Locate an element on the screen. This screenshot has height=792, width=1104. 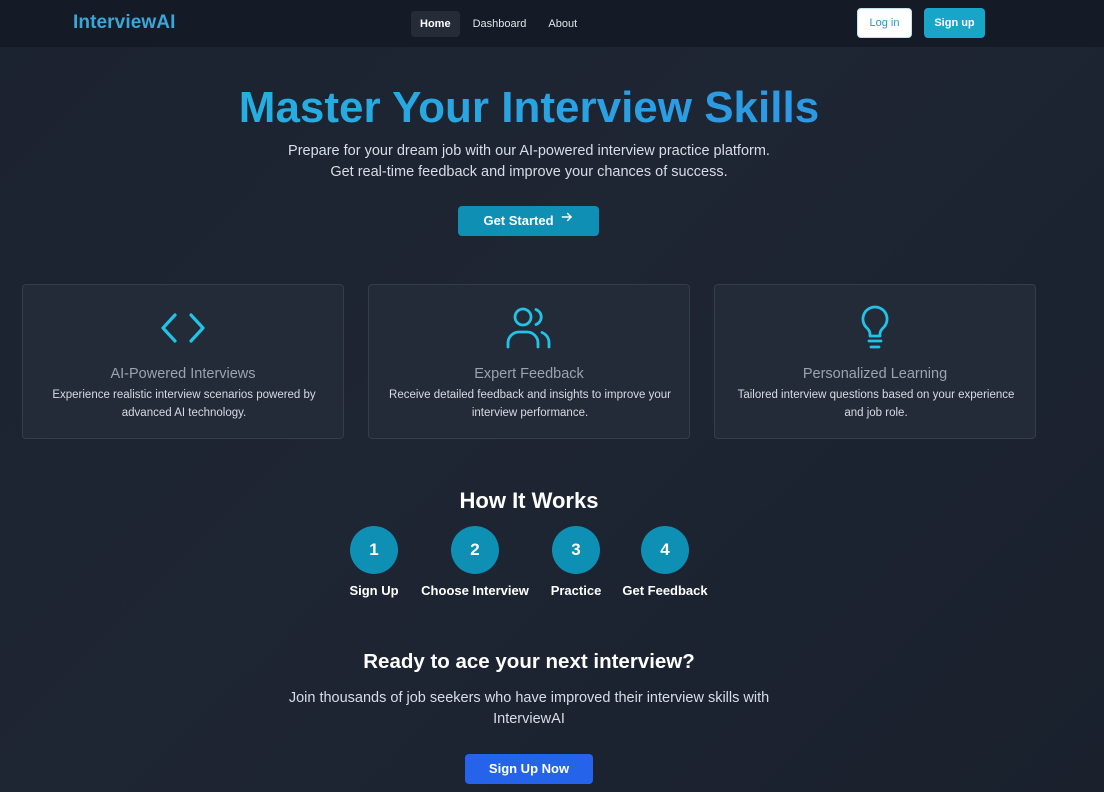
step-practice: 3 Practice is located at coordinates (576, 562).